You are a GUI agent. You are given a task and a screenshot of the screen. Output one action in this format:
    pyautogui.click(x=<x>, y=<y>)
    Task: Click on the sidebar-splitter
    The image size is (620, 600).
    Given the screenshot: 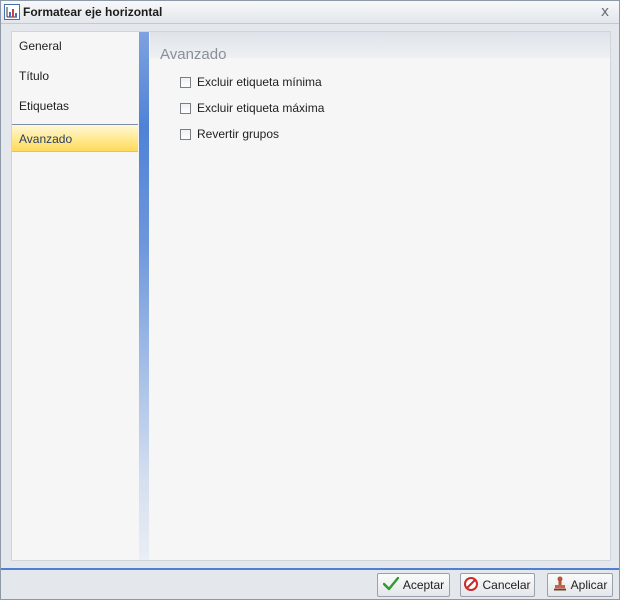 What is the action you would take?
    pyautogui.click(x=144, y=296)
    